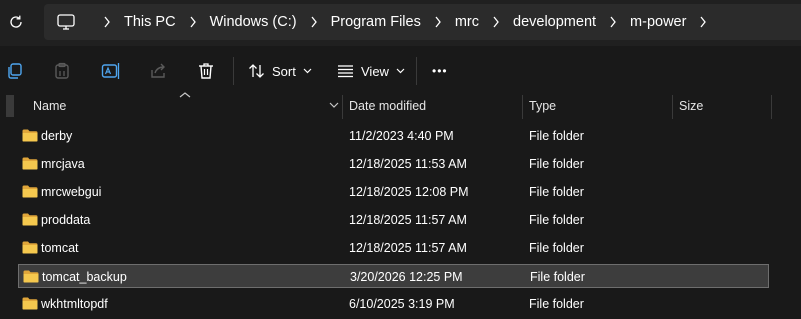  What do you see at coordinates (691, 106) in the screenshot?
I see `column-header-size-label: Size` at bounding box center [691, 106].